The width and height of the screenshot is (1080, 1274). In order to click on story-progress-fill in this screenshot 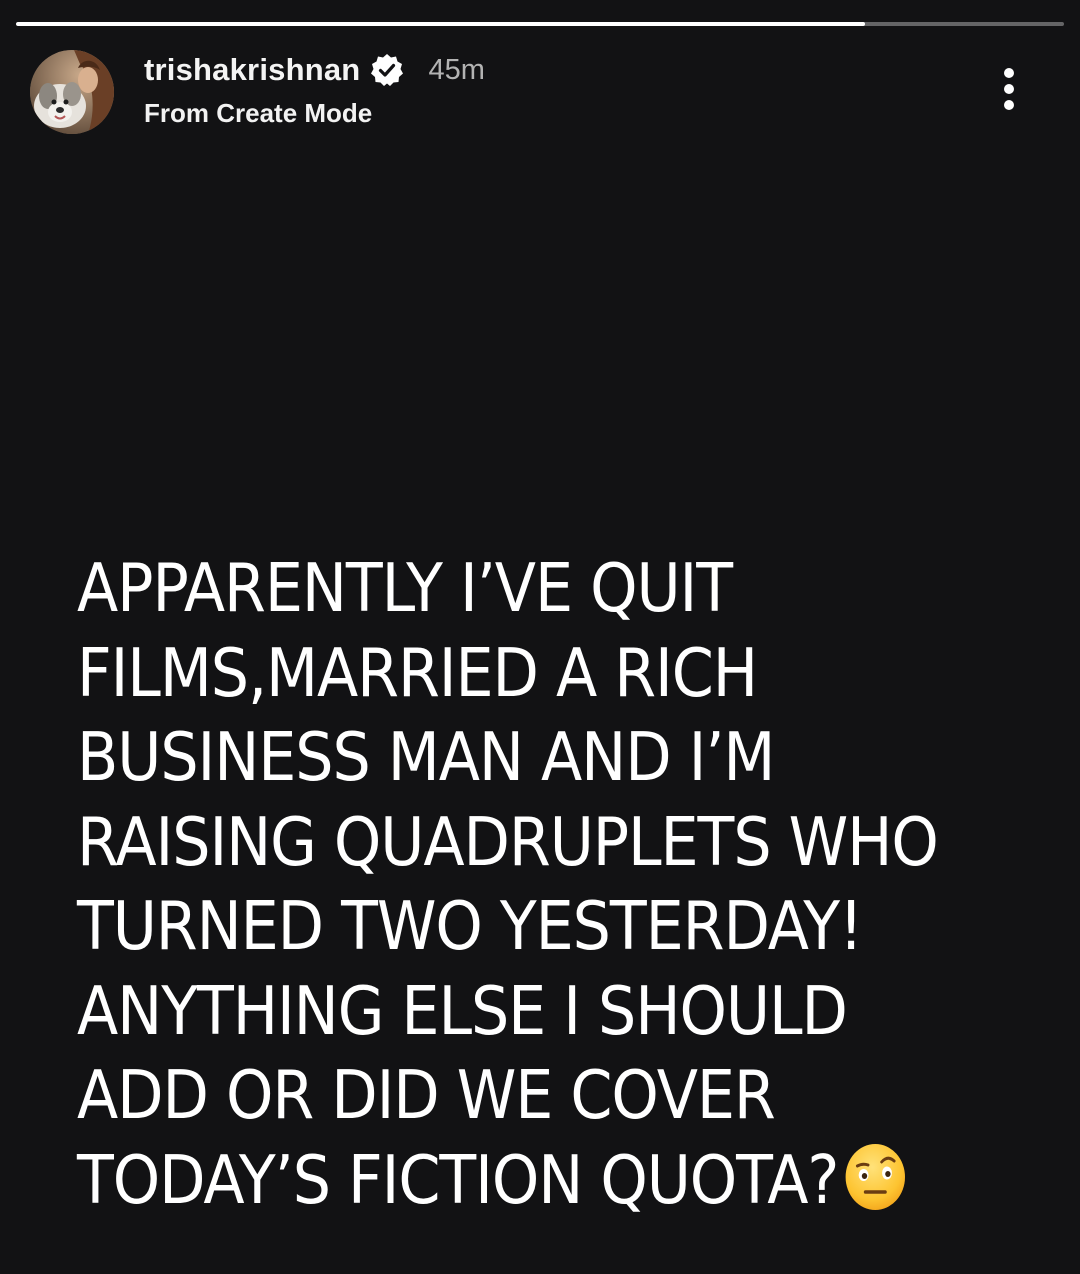, I will do `click(440, 24)`.